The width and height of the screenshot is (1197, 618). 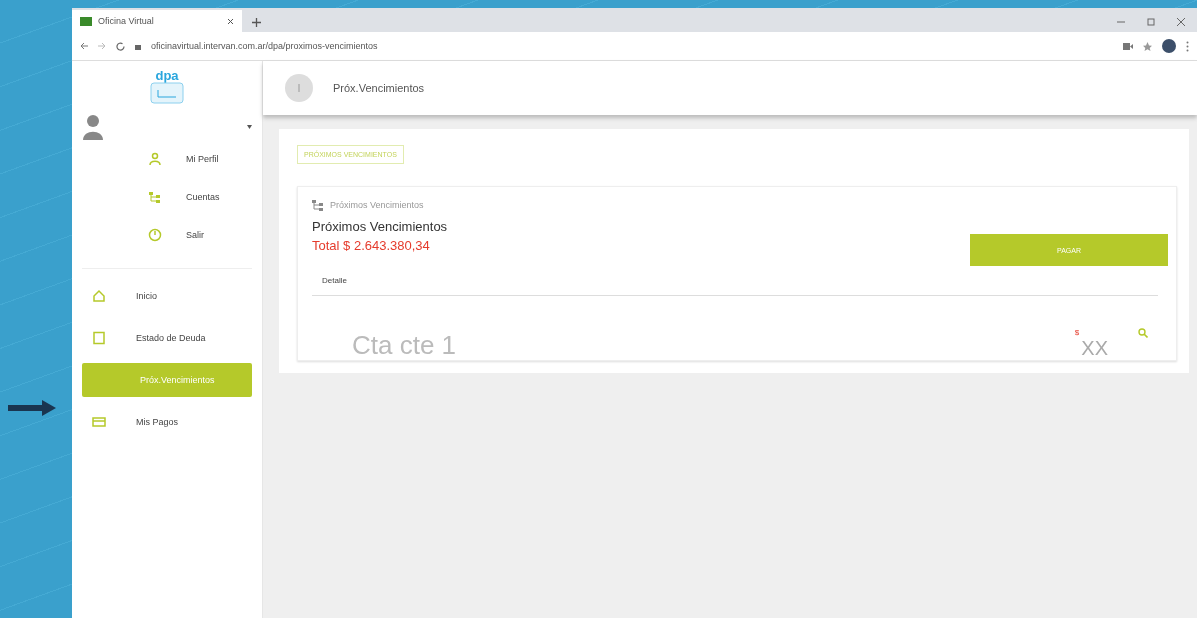 I want to click on maximize-icon, so click(x=1151, y=22).